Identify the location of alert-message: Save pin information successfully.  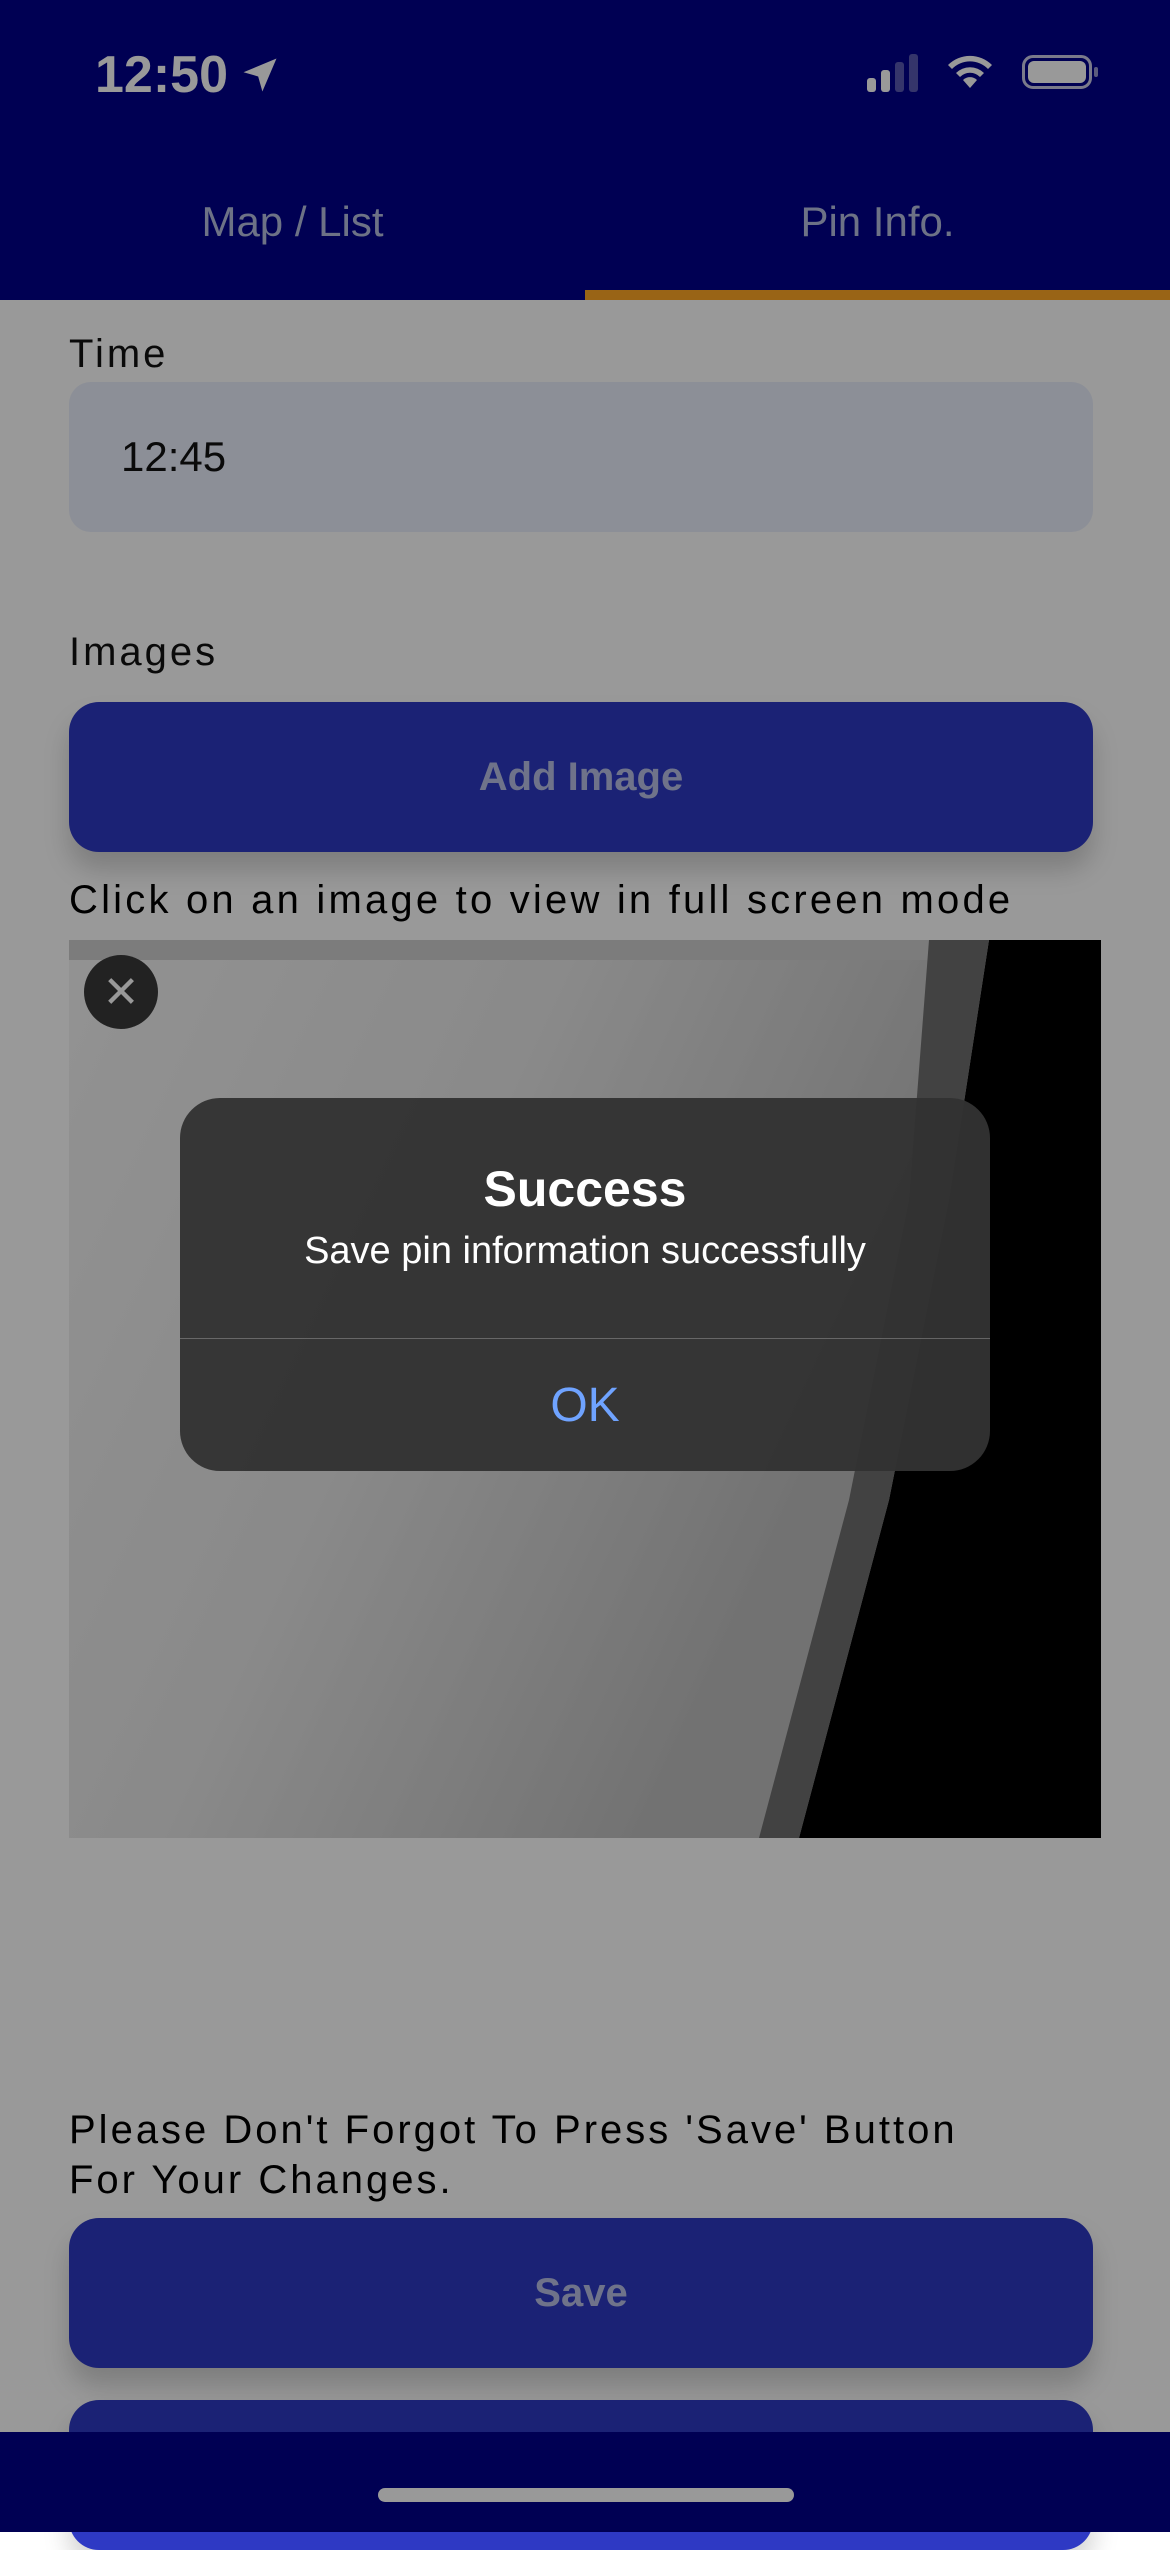
(585, 1251).